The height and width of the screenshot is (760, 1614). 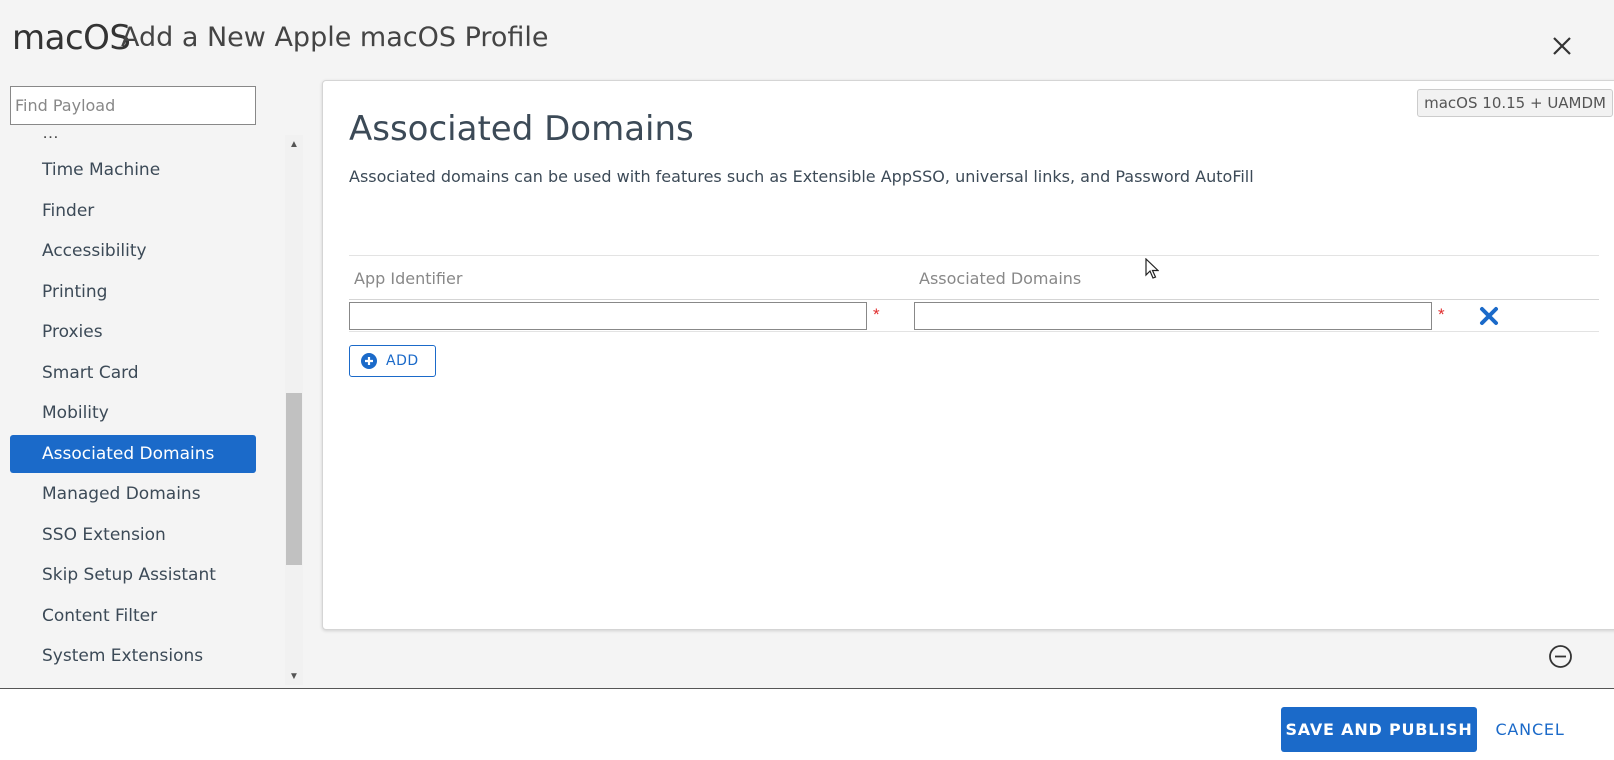 I want to click on remove-row-button, so click(x=1489, y=316).